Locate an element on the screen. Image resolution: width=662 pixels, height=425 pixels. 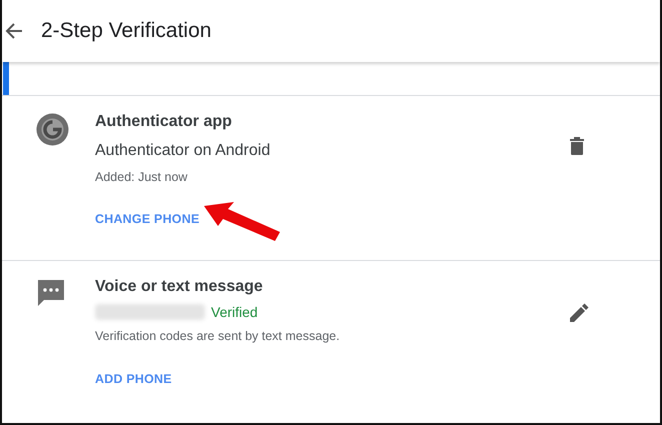
method-note: Added: Just now is located at coordinates (141, 177).